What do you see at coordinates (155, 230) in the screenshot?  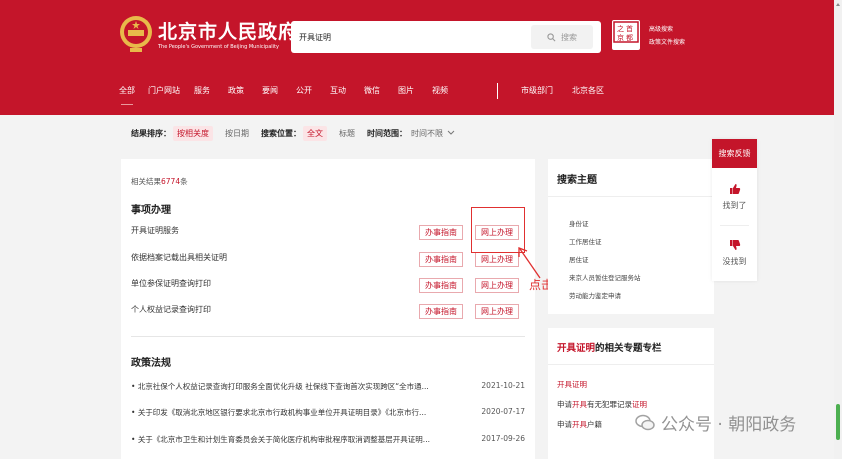 I see `service-name: 开具证明服务` at bounding box center [155, 230].